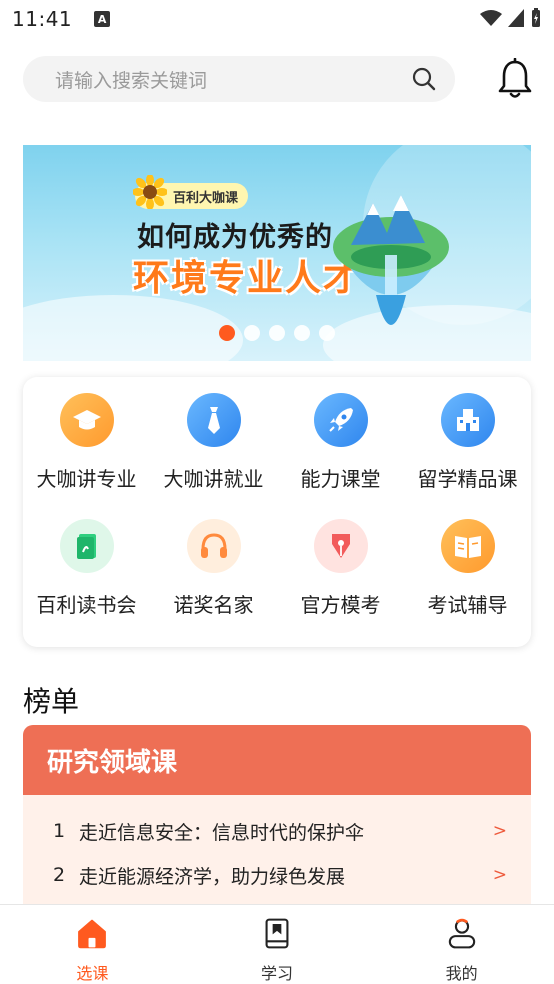 Image resolution: width=554 pixels, height=984 pixels. I want to click on category-item: 留学精品课, so click(467, 456).